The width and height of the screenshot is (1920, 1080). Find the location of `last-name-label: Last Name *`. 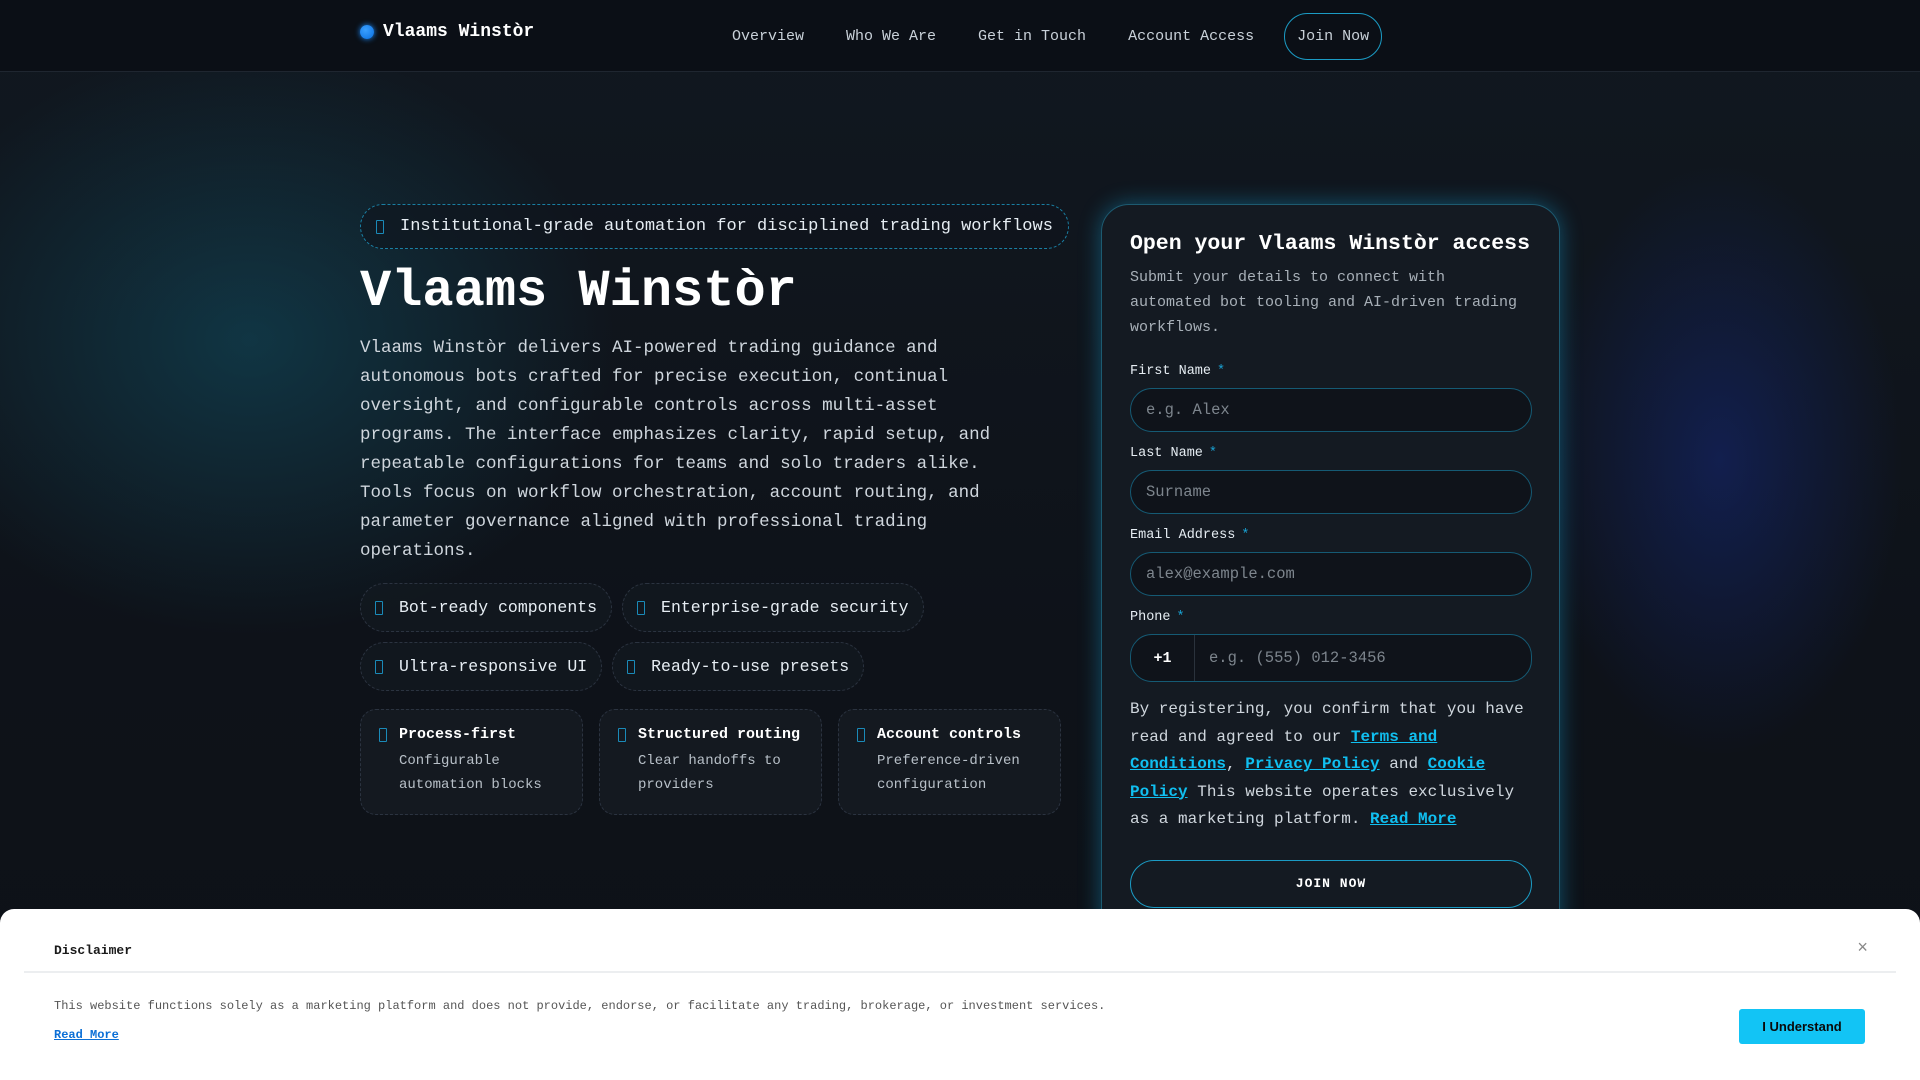

last-name-label: Last Name * is located at coordinates (1330, 453).